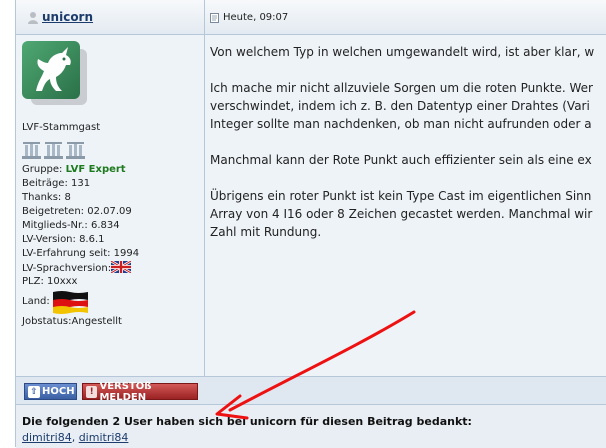 This screenshot has height=448, width=606. I want to click on unicorn-icon, so click(53, 69).